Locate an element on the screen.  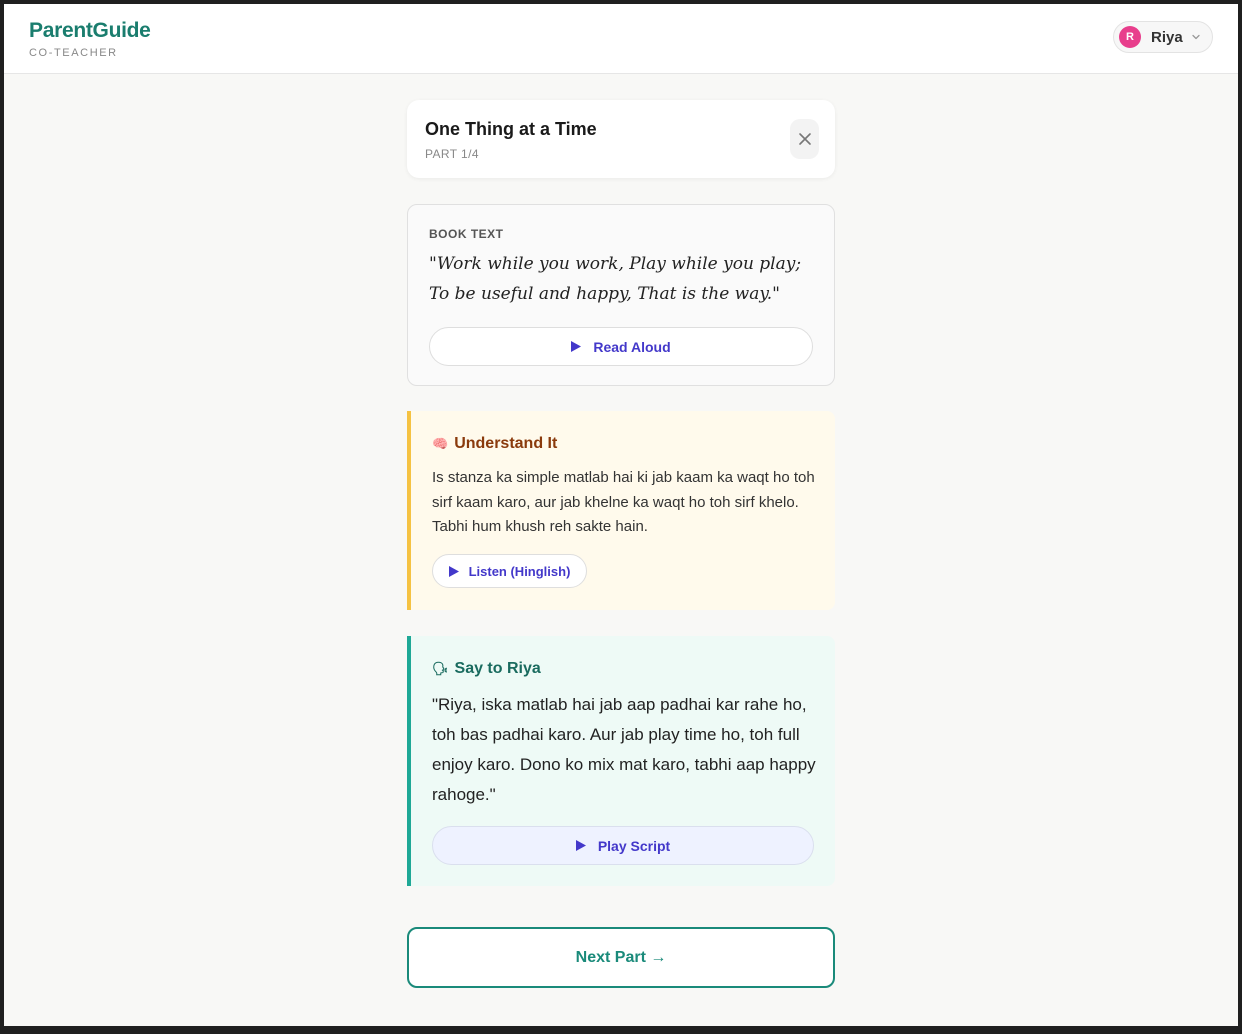
user-menu-button: R Riya is located at coordinates (1163, 37).